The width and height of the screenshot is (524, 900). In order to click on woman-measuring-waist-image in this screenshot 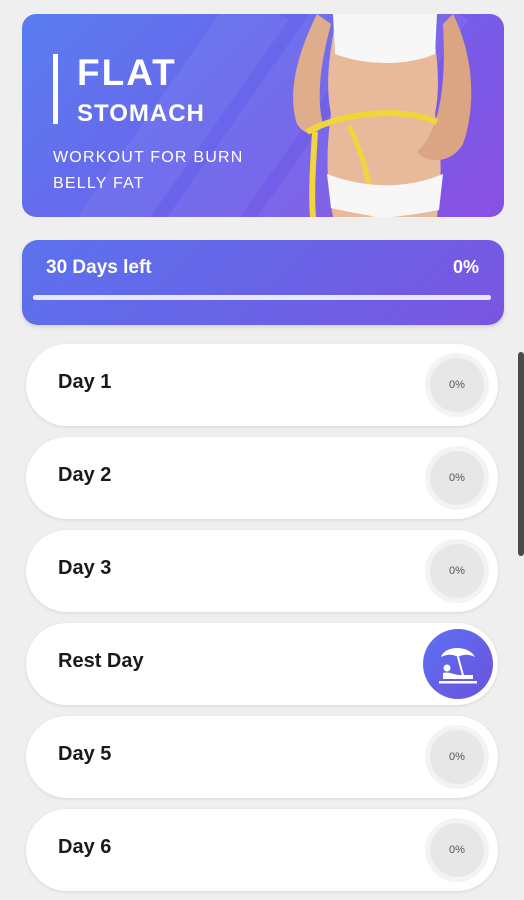, I will do `click(382, 115)`.